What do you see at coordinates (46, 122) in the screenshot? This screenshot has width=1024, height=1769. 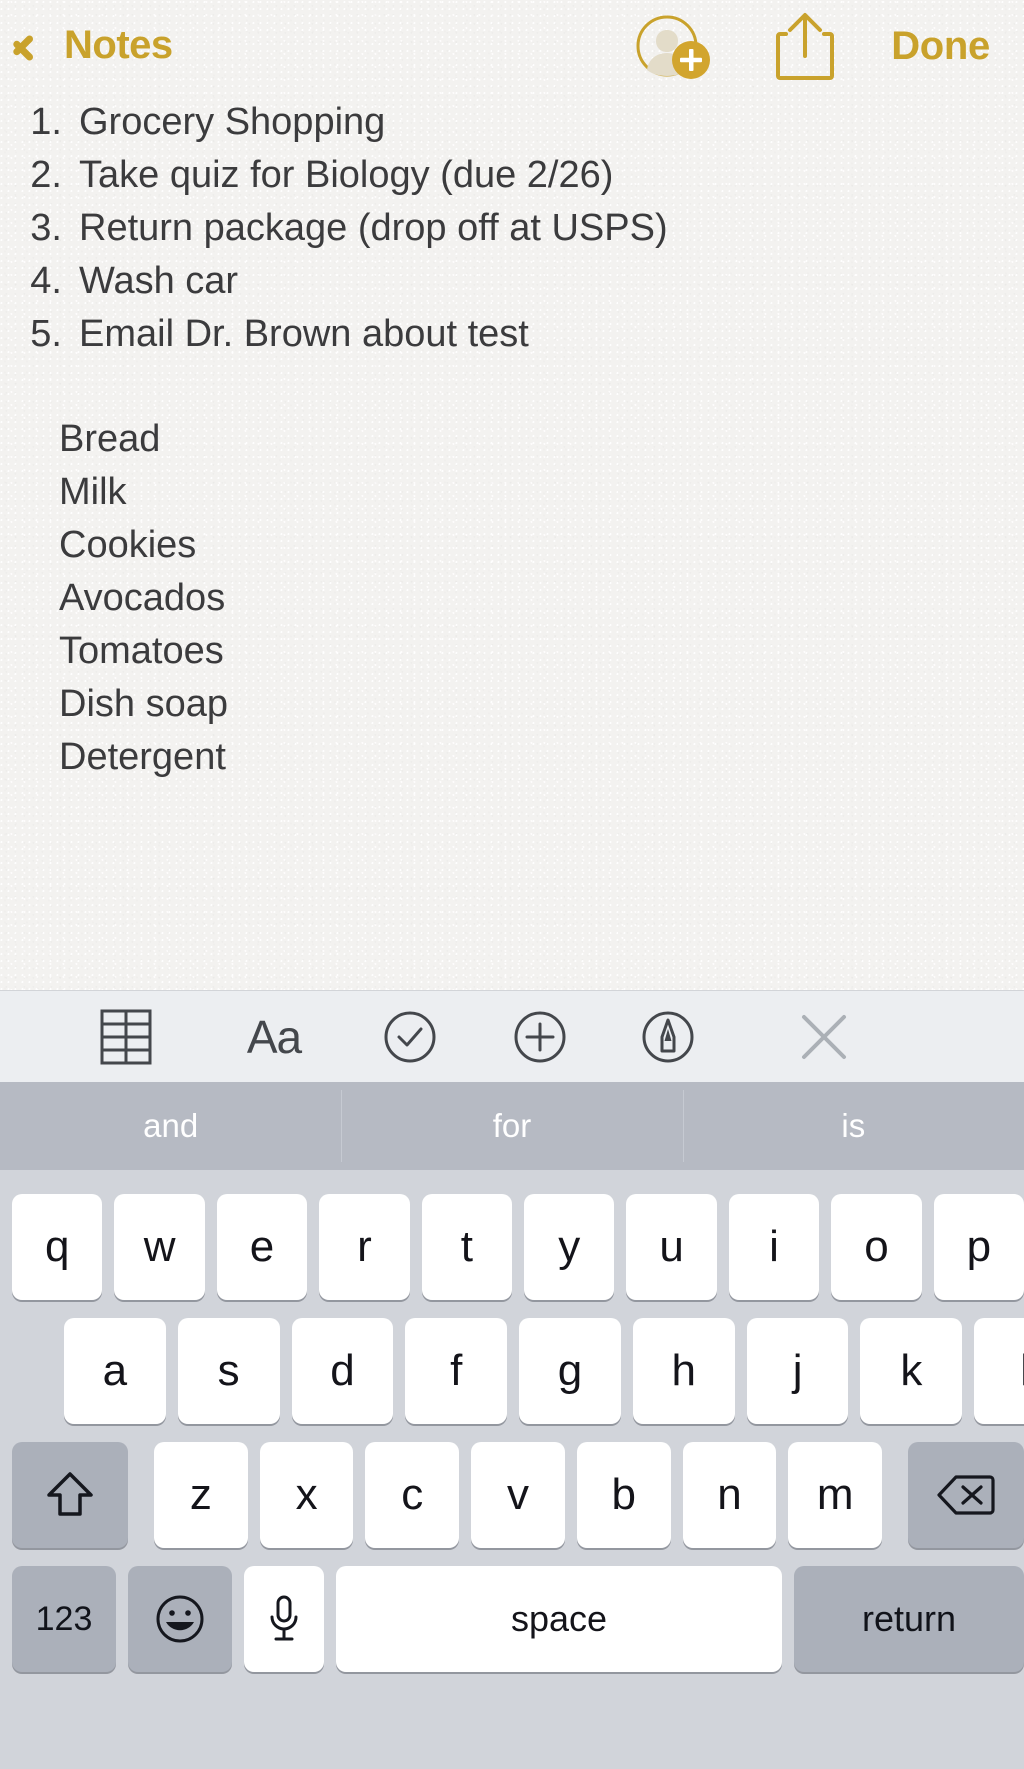 I see `list-item-number: 1.` at bounding box center [46, 122].